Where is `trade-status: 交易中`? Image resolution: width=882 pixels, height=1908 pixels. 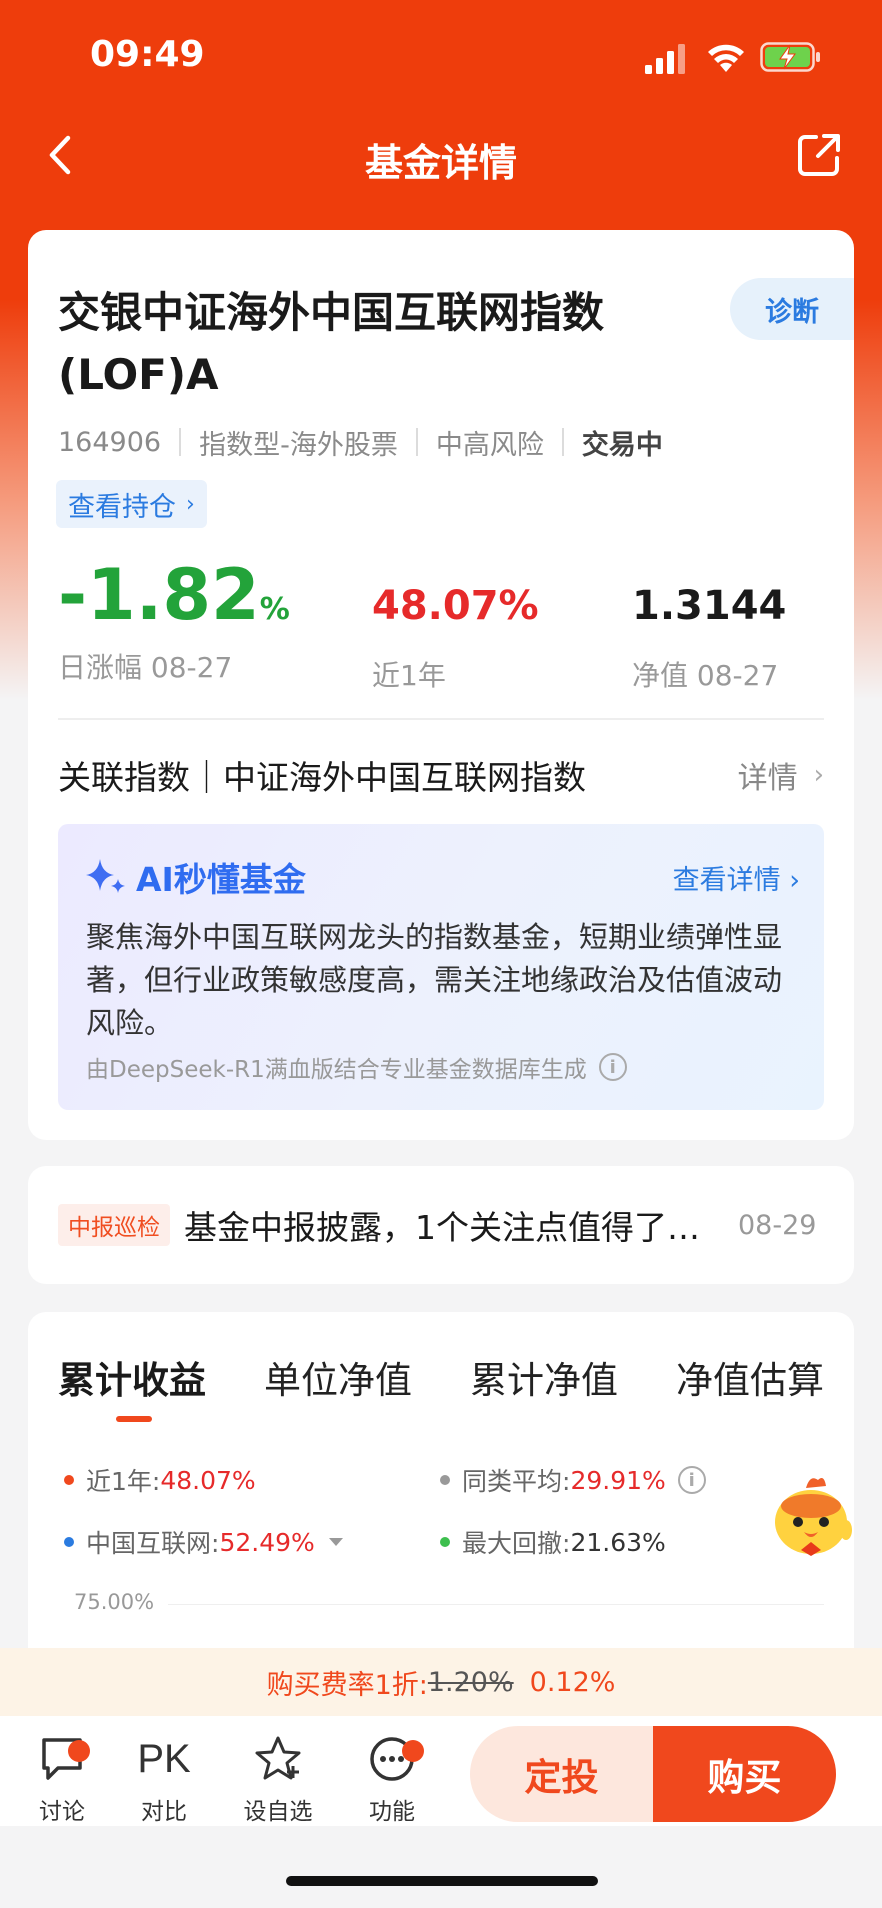 trade-status: 交易中 is located at coordinates (622, 445).